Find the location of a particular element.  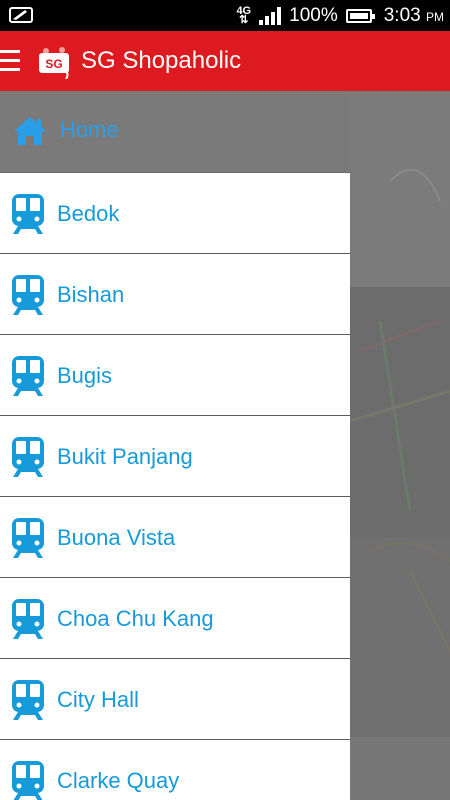

station-label: Bugis is located at coordinates (85, 375).